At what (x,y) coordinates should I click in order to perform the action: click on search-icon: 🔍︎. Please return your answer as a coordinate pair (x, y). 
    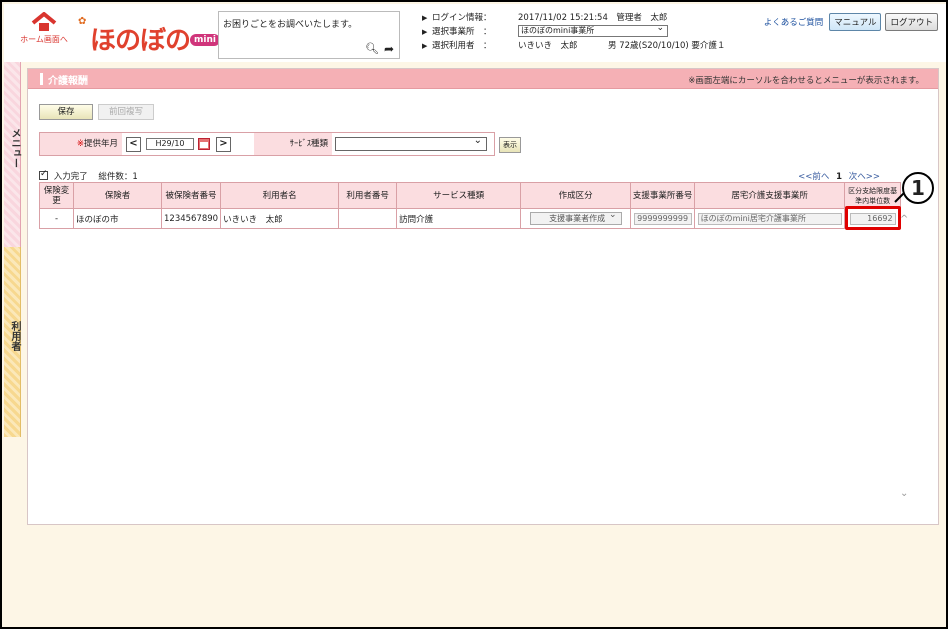
    Looking at the image, I should click on (372, 48).